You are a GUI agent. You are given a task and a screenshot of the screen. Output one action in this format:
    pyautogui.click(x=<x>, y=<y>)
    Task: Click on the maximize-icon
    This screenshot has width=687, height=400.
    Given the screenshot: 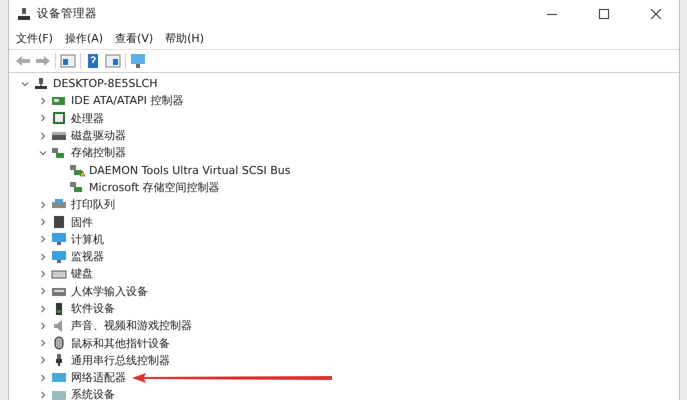 What is the action you would take?
    pyautogui.click(x=604, y=13)
    